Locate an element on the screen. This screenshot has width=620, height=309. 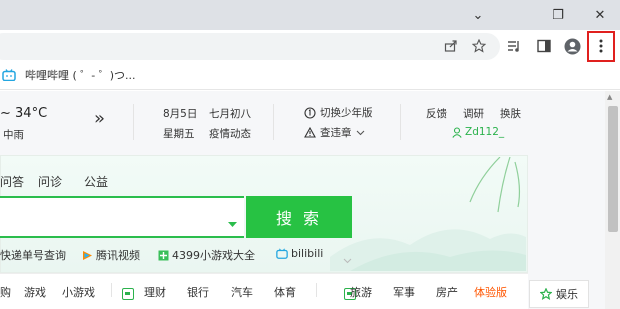
quick-link-label: 腾讯视频 is located at coordinates (118, 255).